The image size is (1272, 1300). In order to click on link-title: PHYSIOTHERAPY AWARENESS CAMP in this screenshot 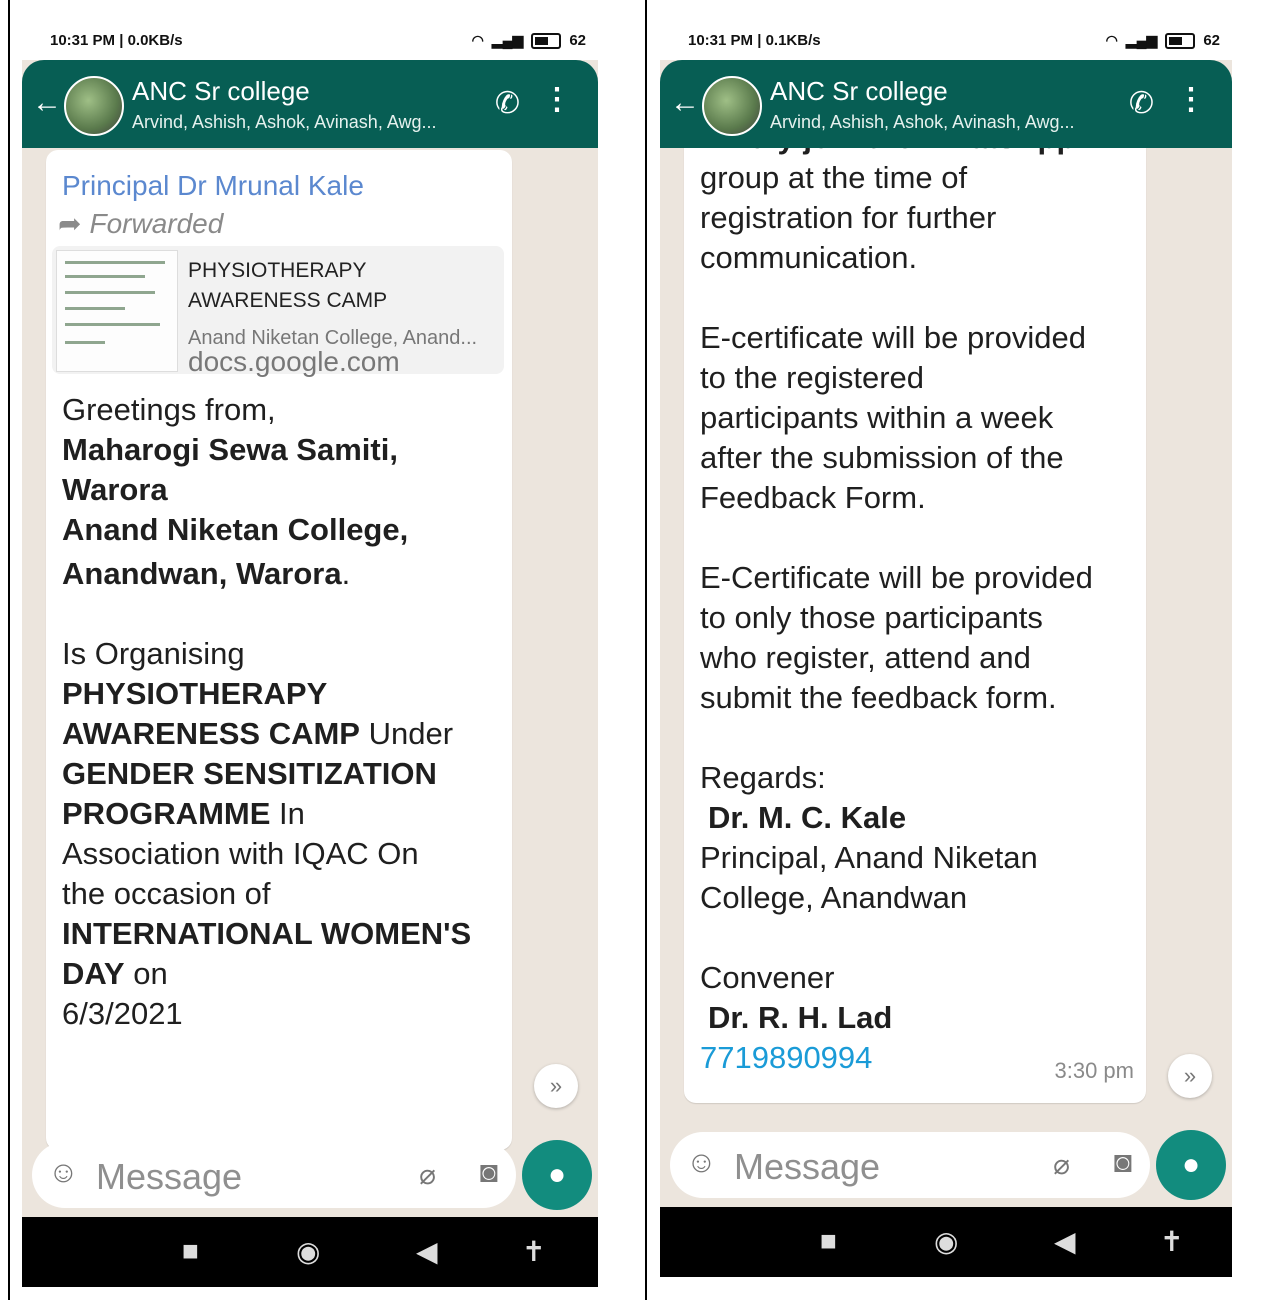, I will do `click(288, 285)`.